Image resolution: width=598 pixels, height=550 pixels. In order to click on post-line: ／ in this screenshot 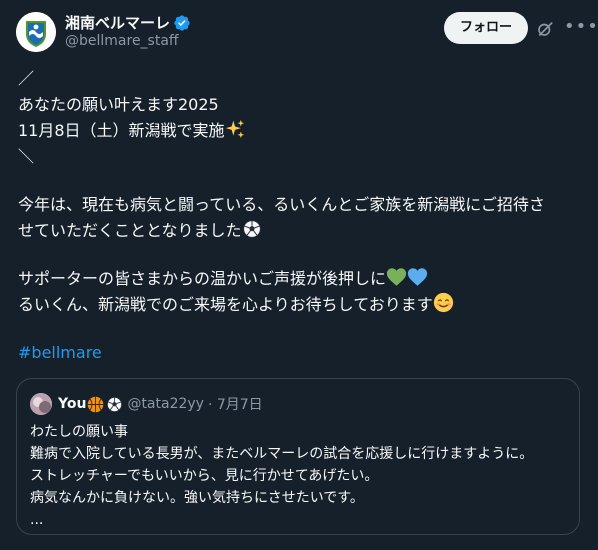, I will do `click(26, 78)`.